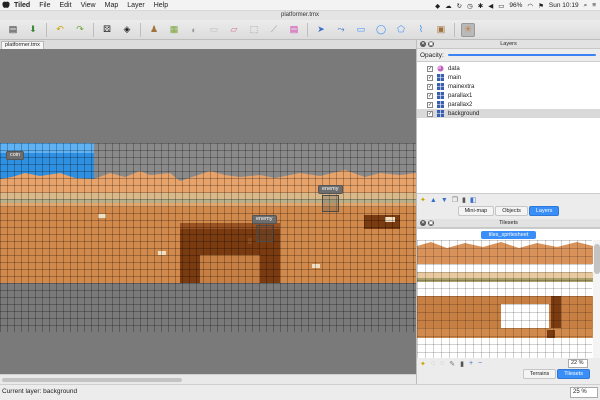  What do you see at coordinates (586, 6) in the screenshot?
I see `spotlight-icon: ⌕` at bounding box center [586, 6].